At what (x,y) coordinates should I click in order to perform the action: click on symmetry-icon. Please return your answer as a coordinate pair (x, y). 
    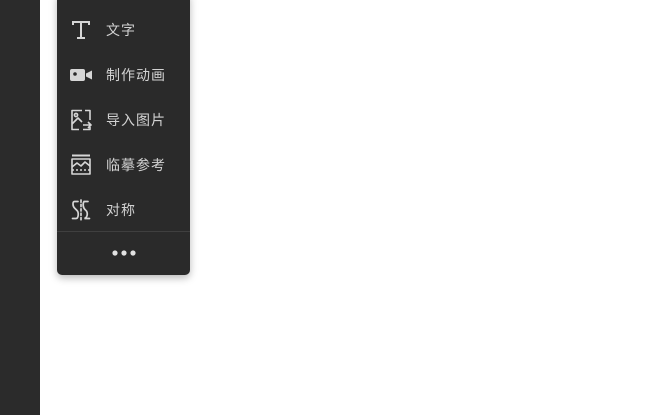
    Looking at the image, I should click on (81, 210).